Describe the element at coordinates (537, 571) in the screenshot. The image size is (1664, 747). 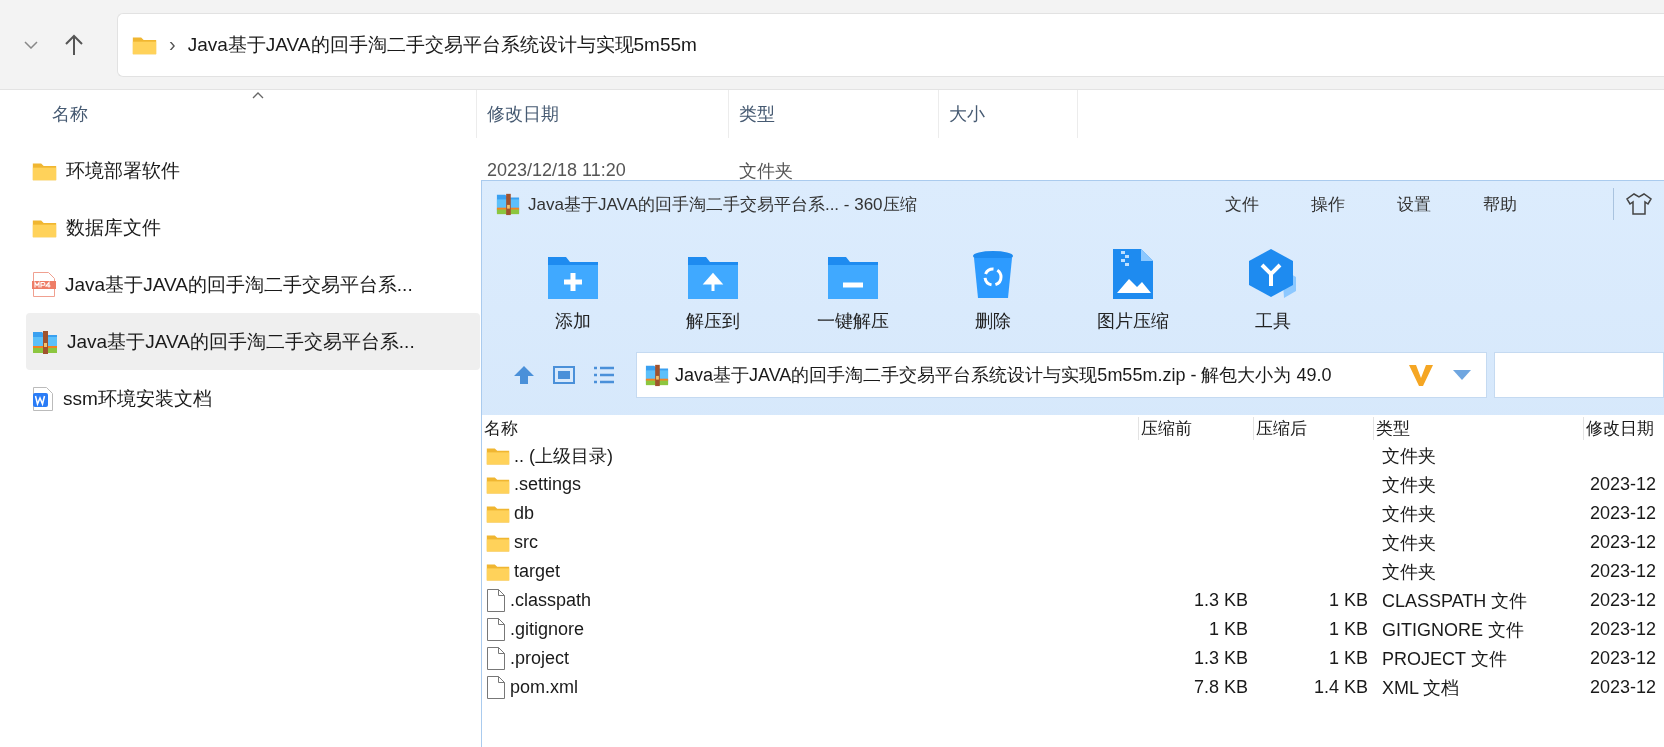
I see `file-name: target` at that location.